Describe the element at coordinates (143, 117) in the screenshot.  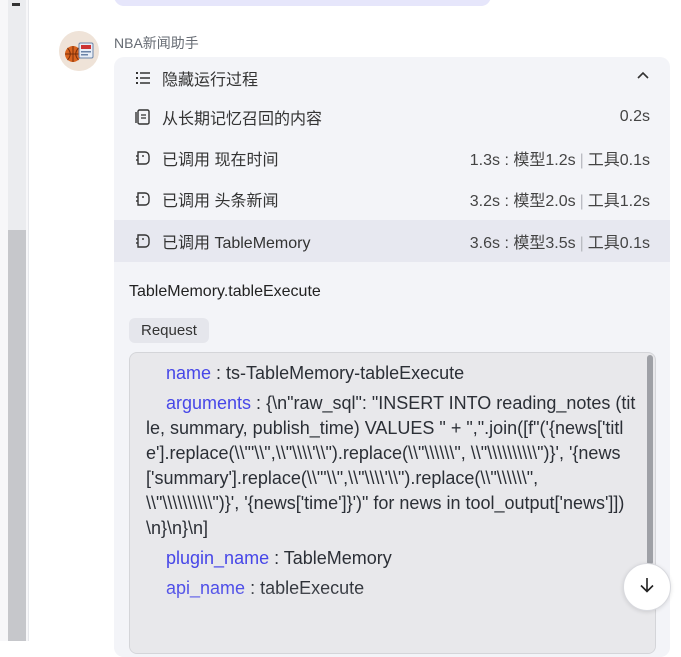
I see `memory-icon` at that location.